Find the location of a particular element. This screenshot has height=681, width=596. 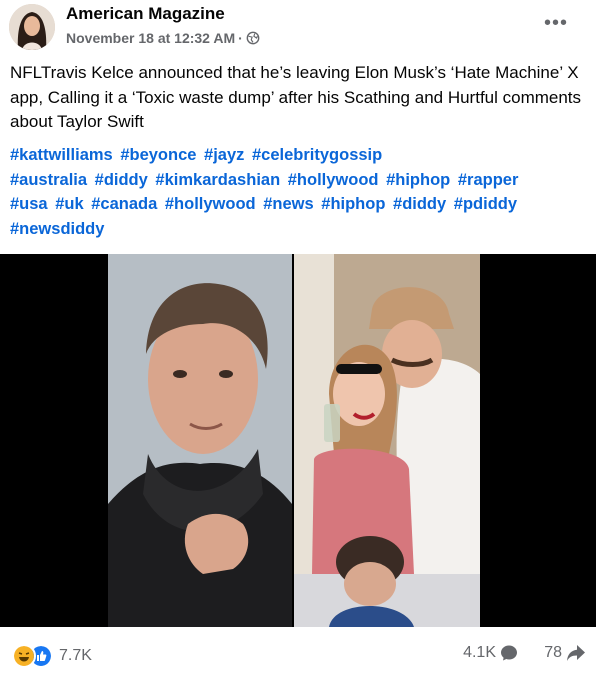

hashtag-link: #canada is located at coordinates (124, 204).